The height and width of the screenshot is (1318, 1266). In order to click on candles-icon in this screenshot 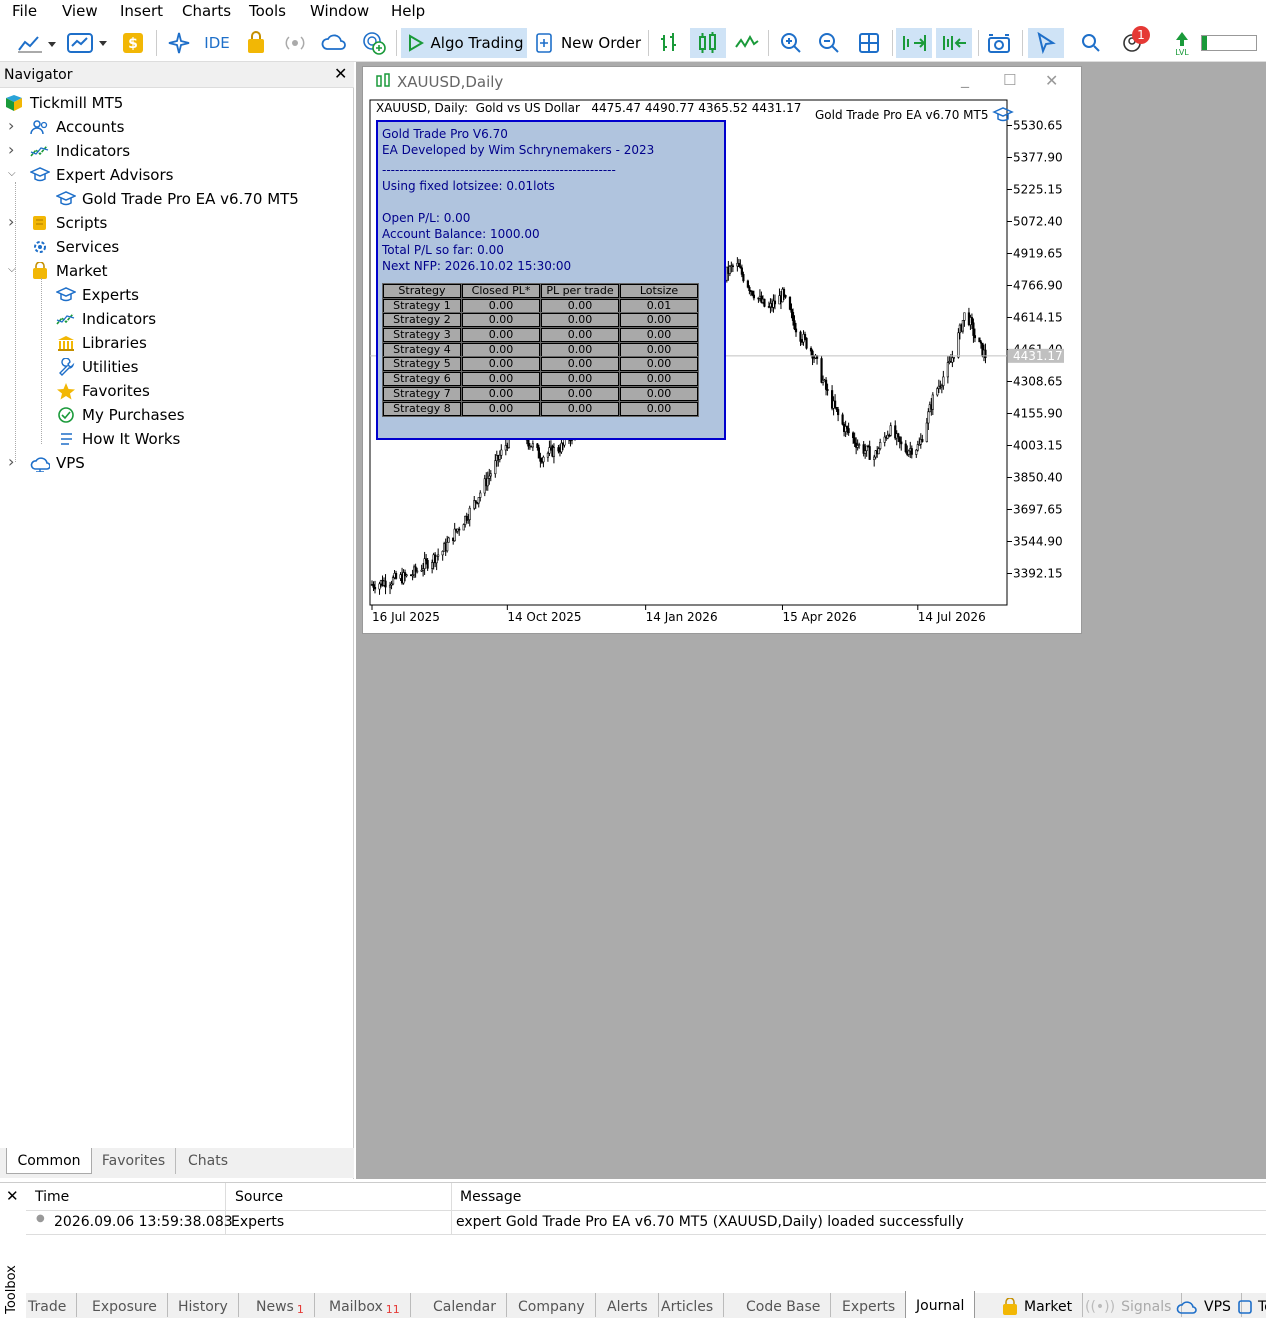, I will do `click(383, 80)`.